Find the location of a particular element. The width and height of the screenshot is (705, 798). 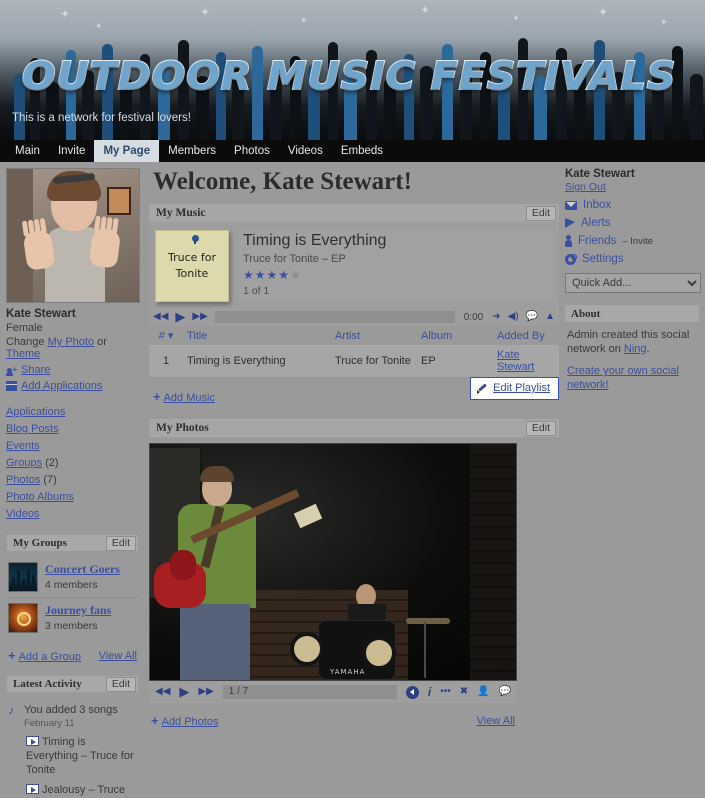

more-options-icon: ••• is located at coordinates (445, 692).